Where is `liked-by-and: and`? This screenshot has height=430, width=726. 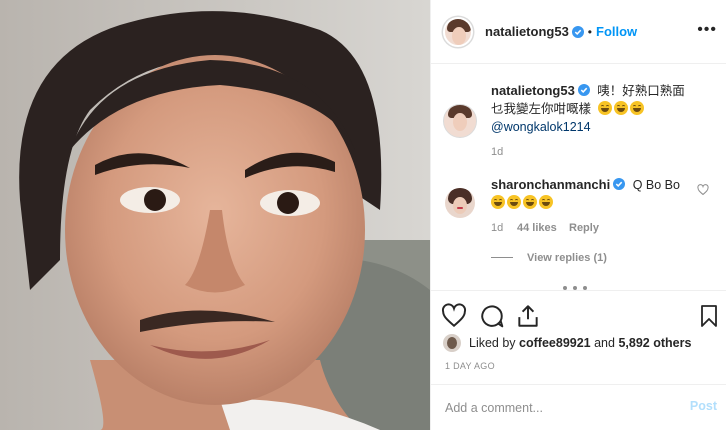
liked-by-and: and is located at coordinates (604, 343).